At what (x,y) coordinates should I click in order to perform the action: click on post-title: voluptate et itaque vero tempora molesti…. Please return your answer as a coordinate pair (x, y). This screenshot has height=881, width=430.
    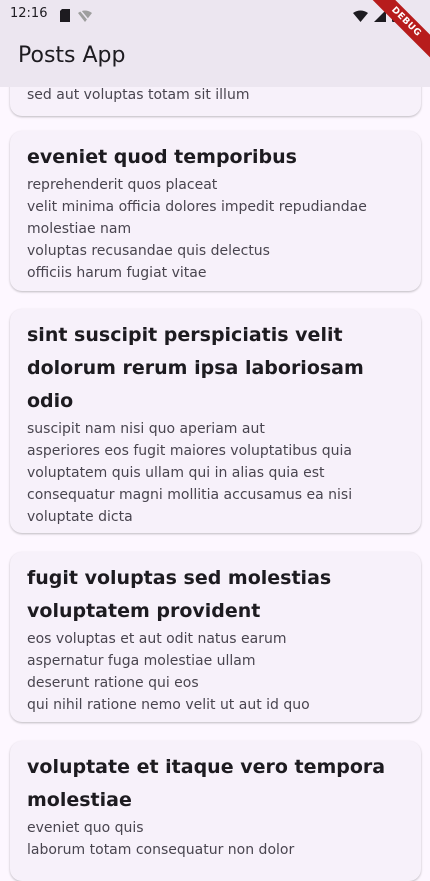
    Looking at the image, I should click on (206, 783).